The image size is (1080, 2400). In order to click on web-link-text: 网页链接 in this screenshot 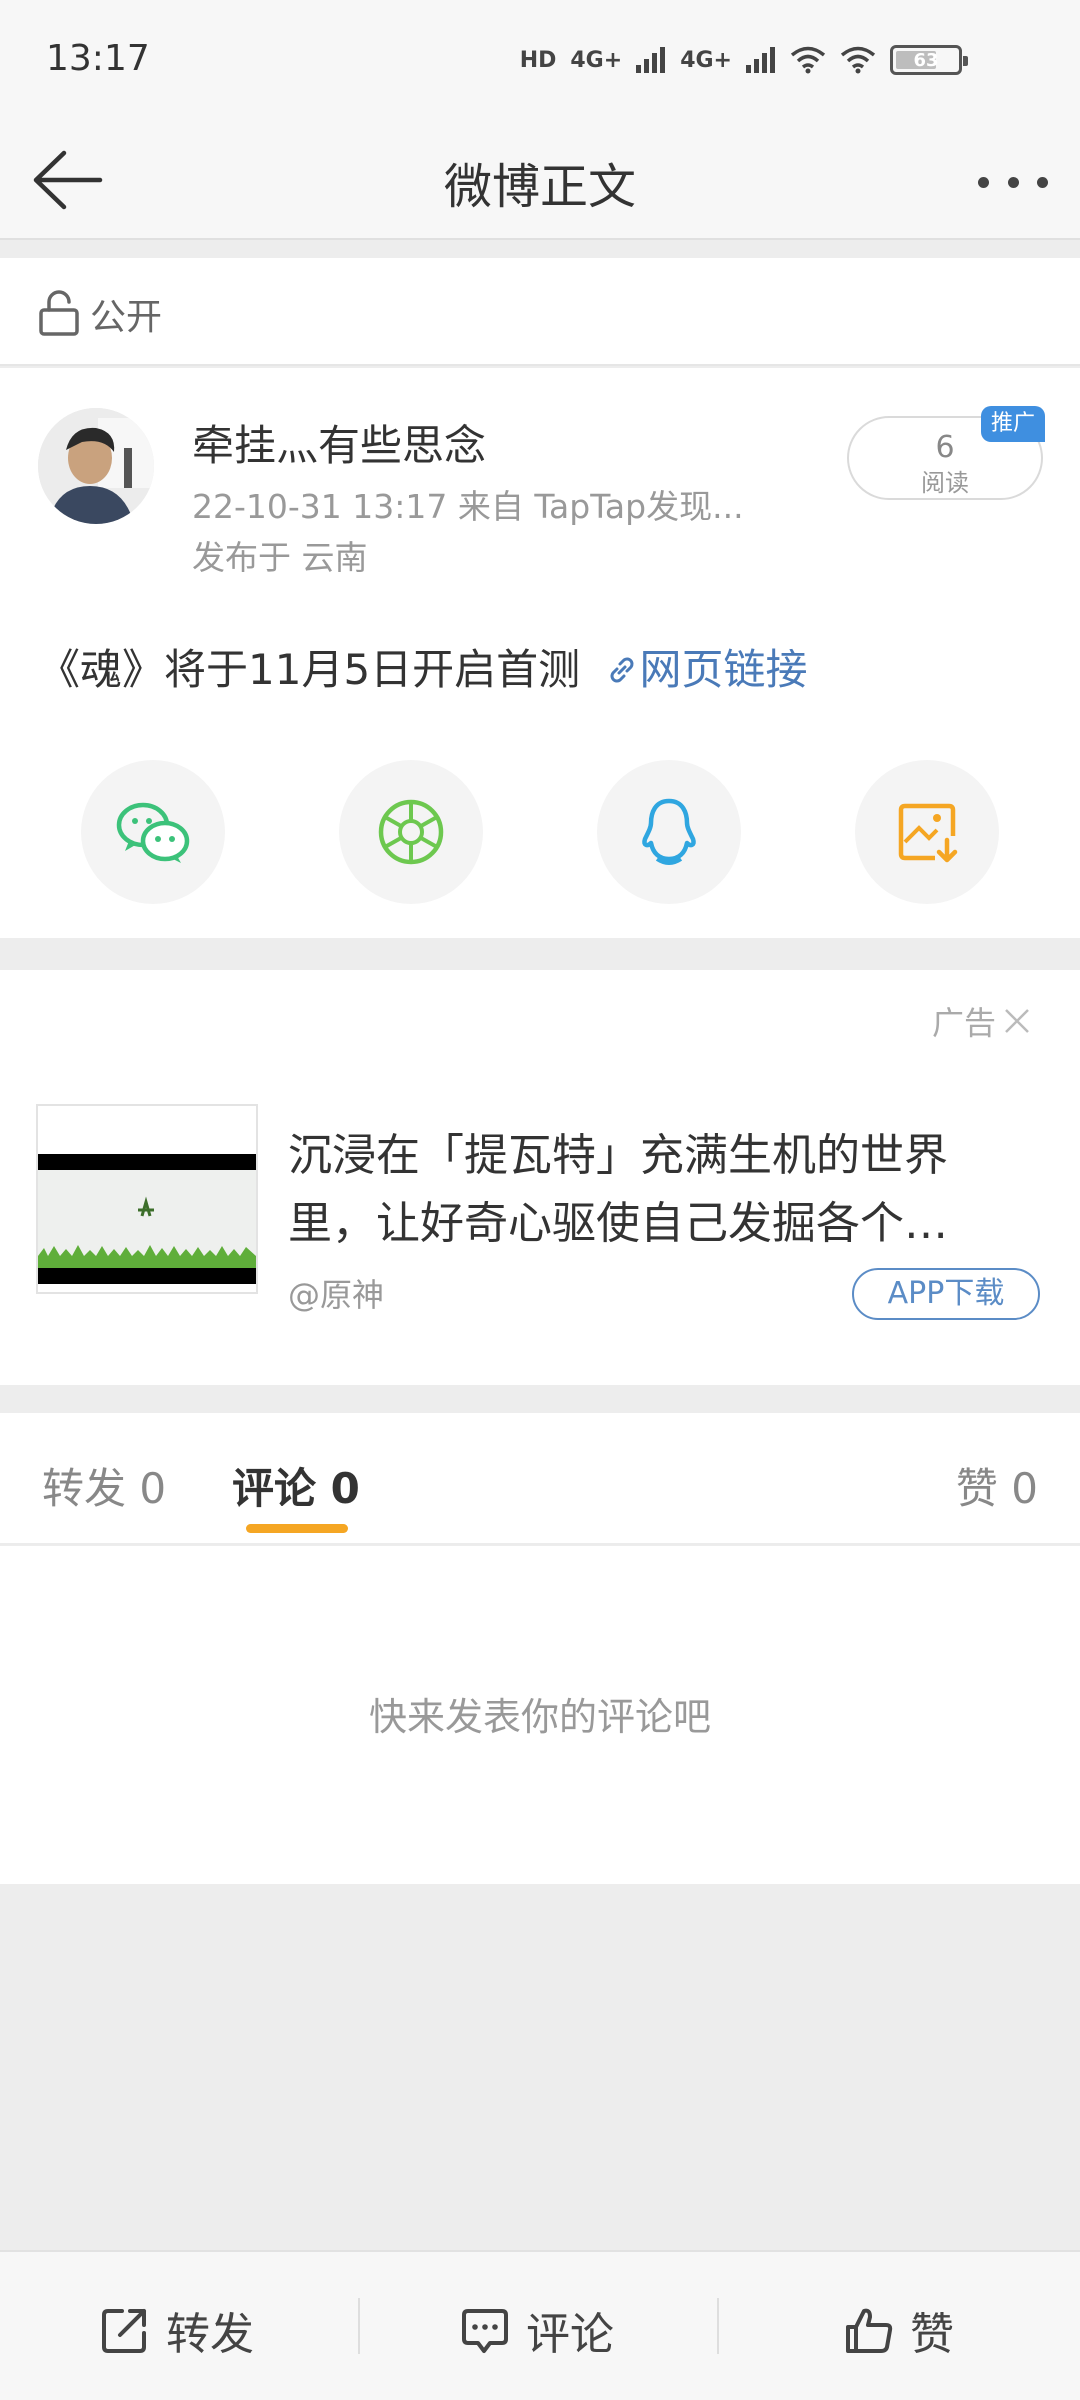, I will do `click(723, 669)`.